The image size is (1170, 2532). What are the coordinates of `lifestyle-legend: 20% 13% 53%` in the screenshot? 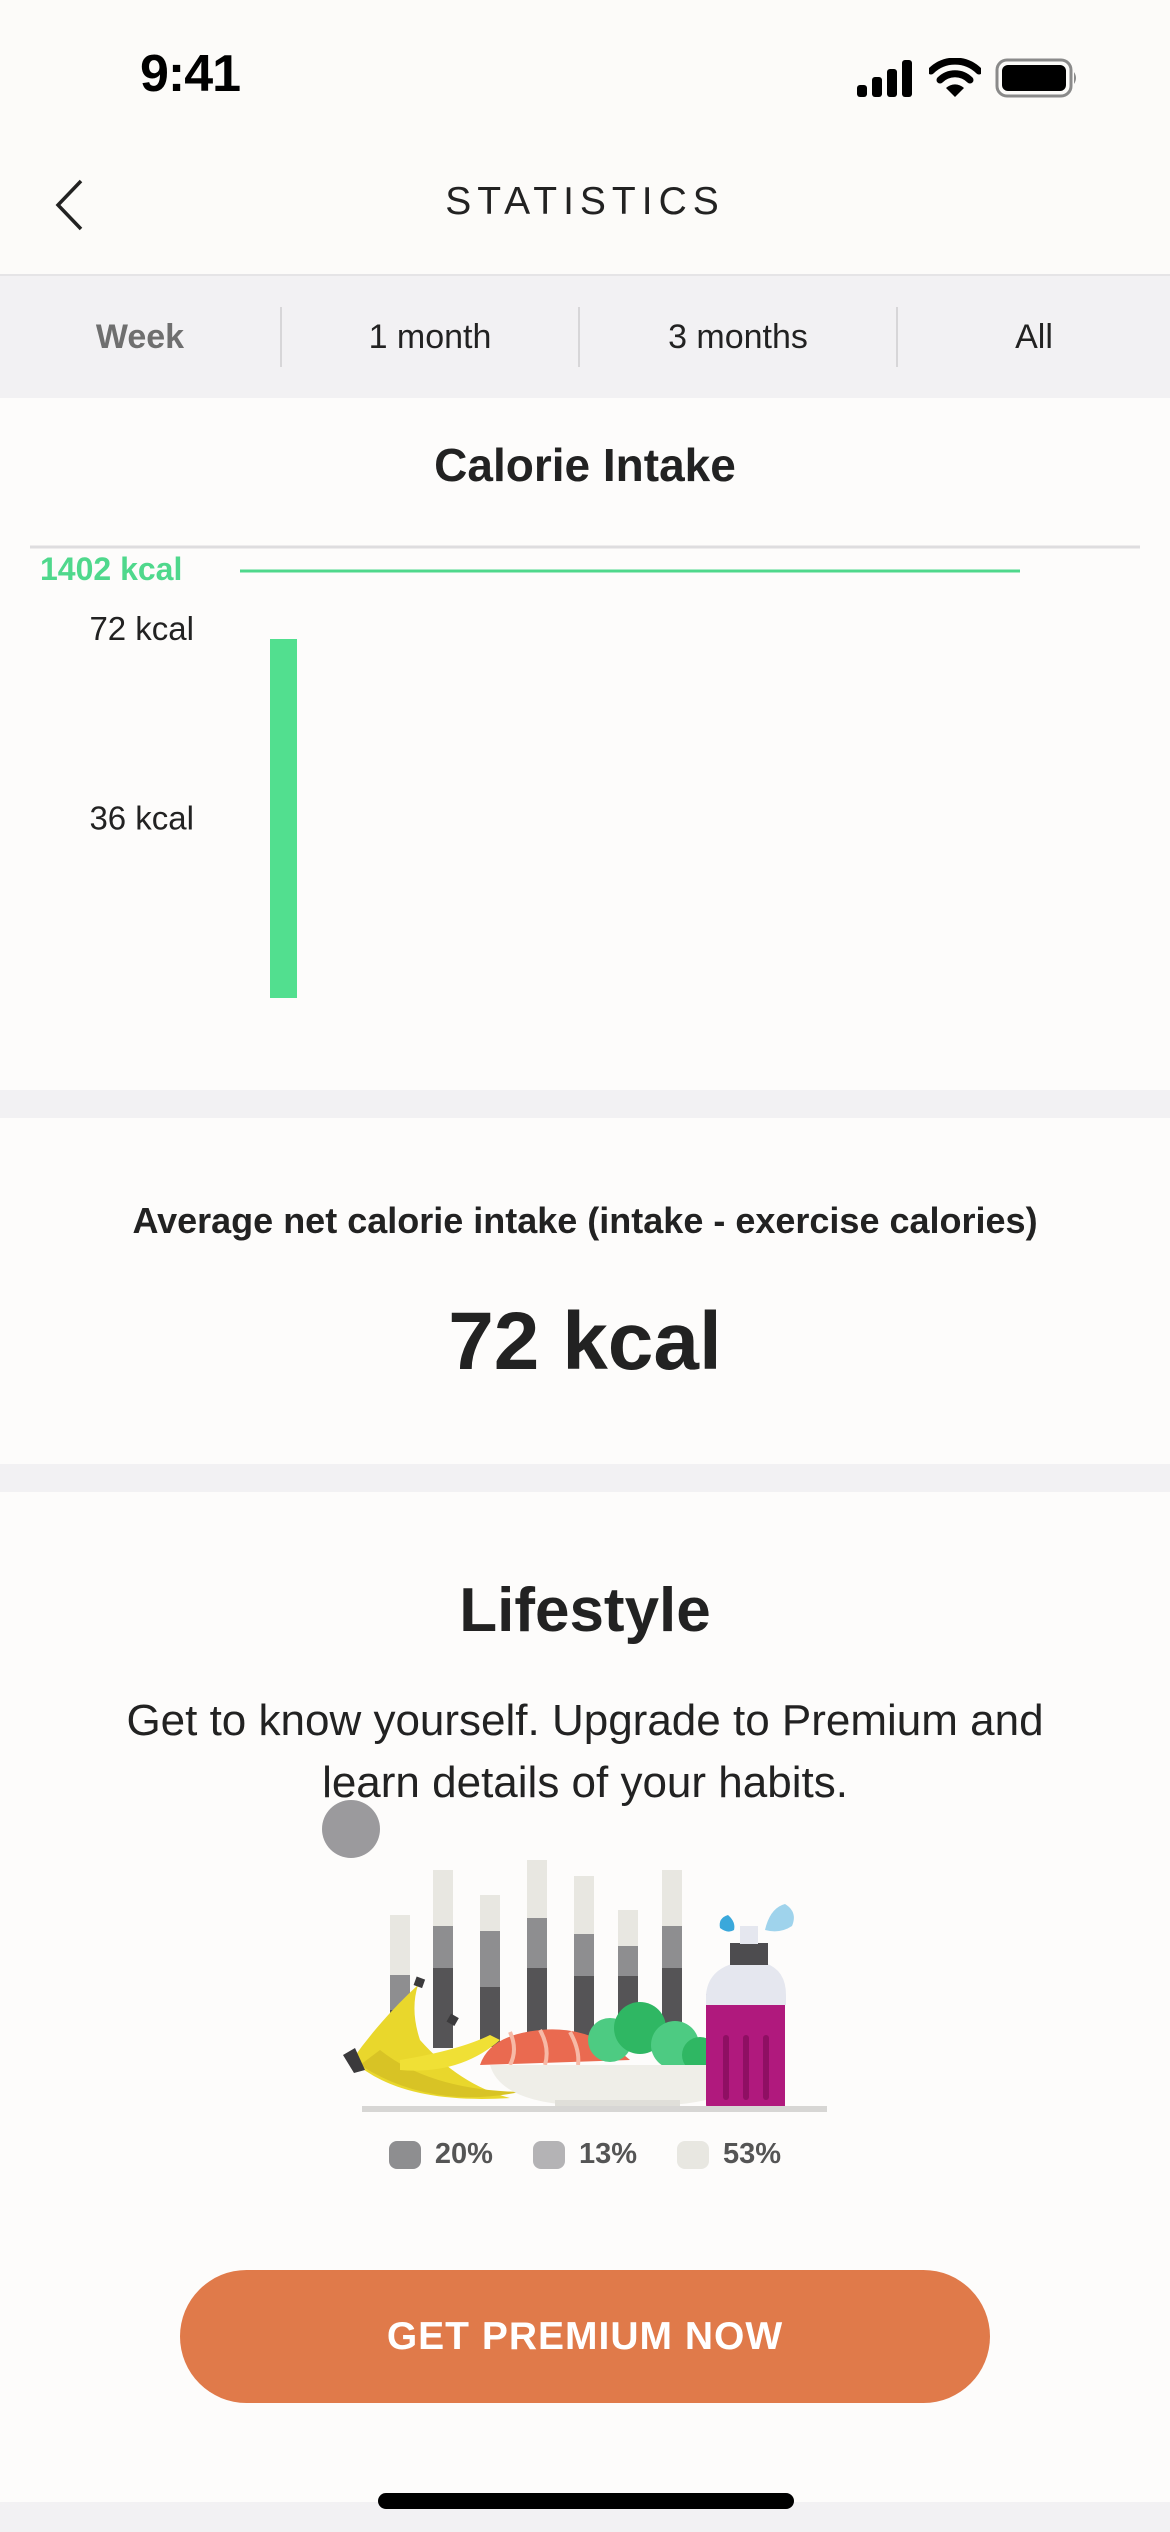 It's located at (585, 2154).